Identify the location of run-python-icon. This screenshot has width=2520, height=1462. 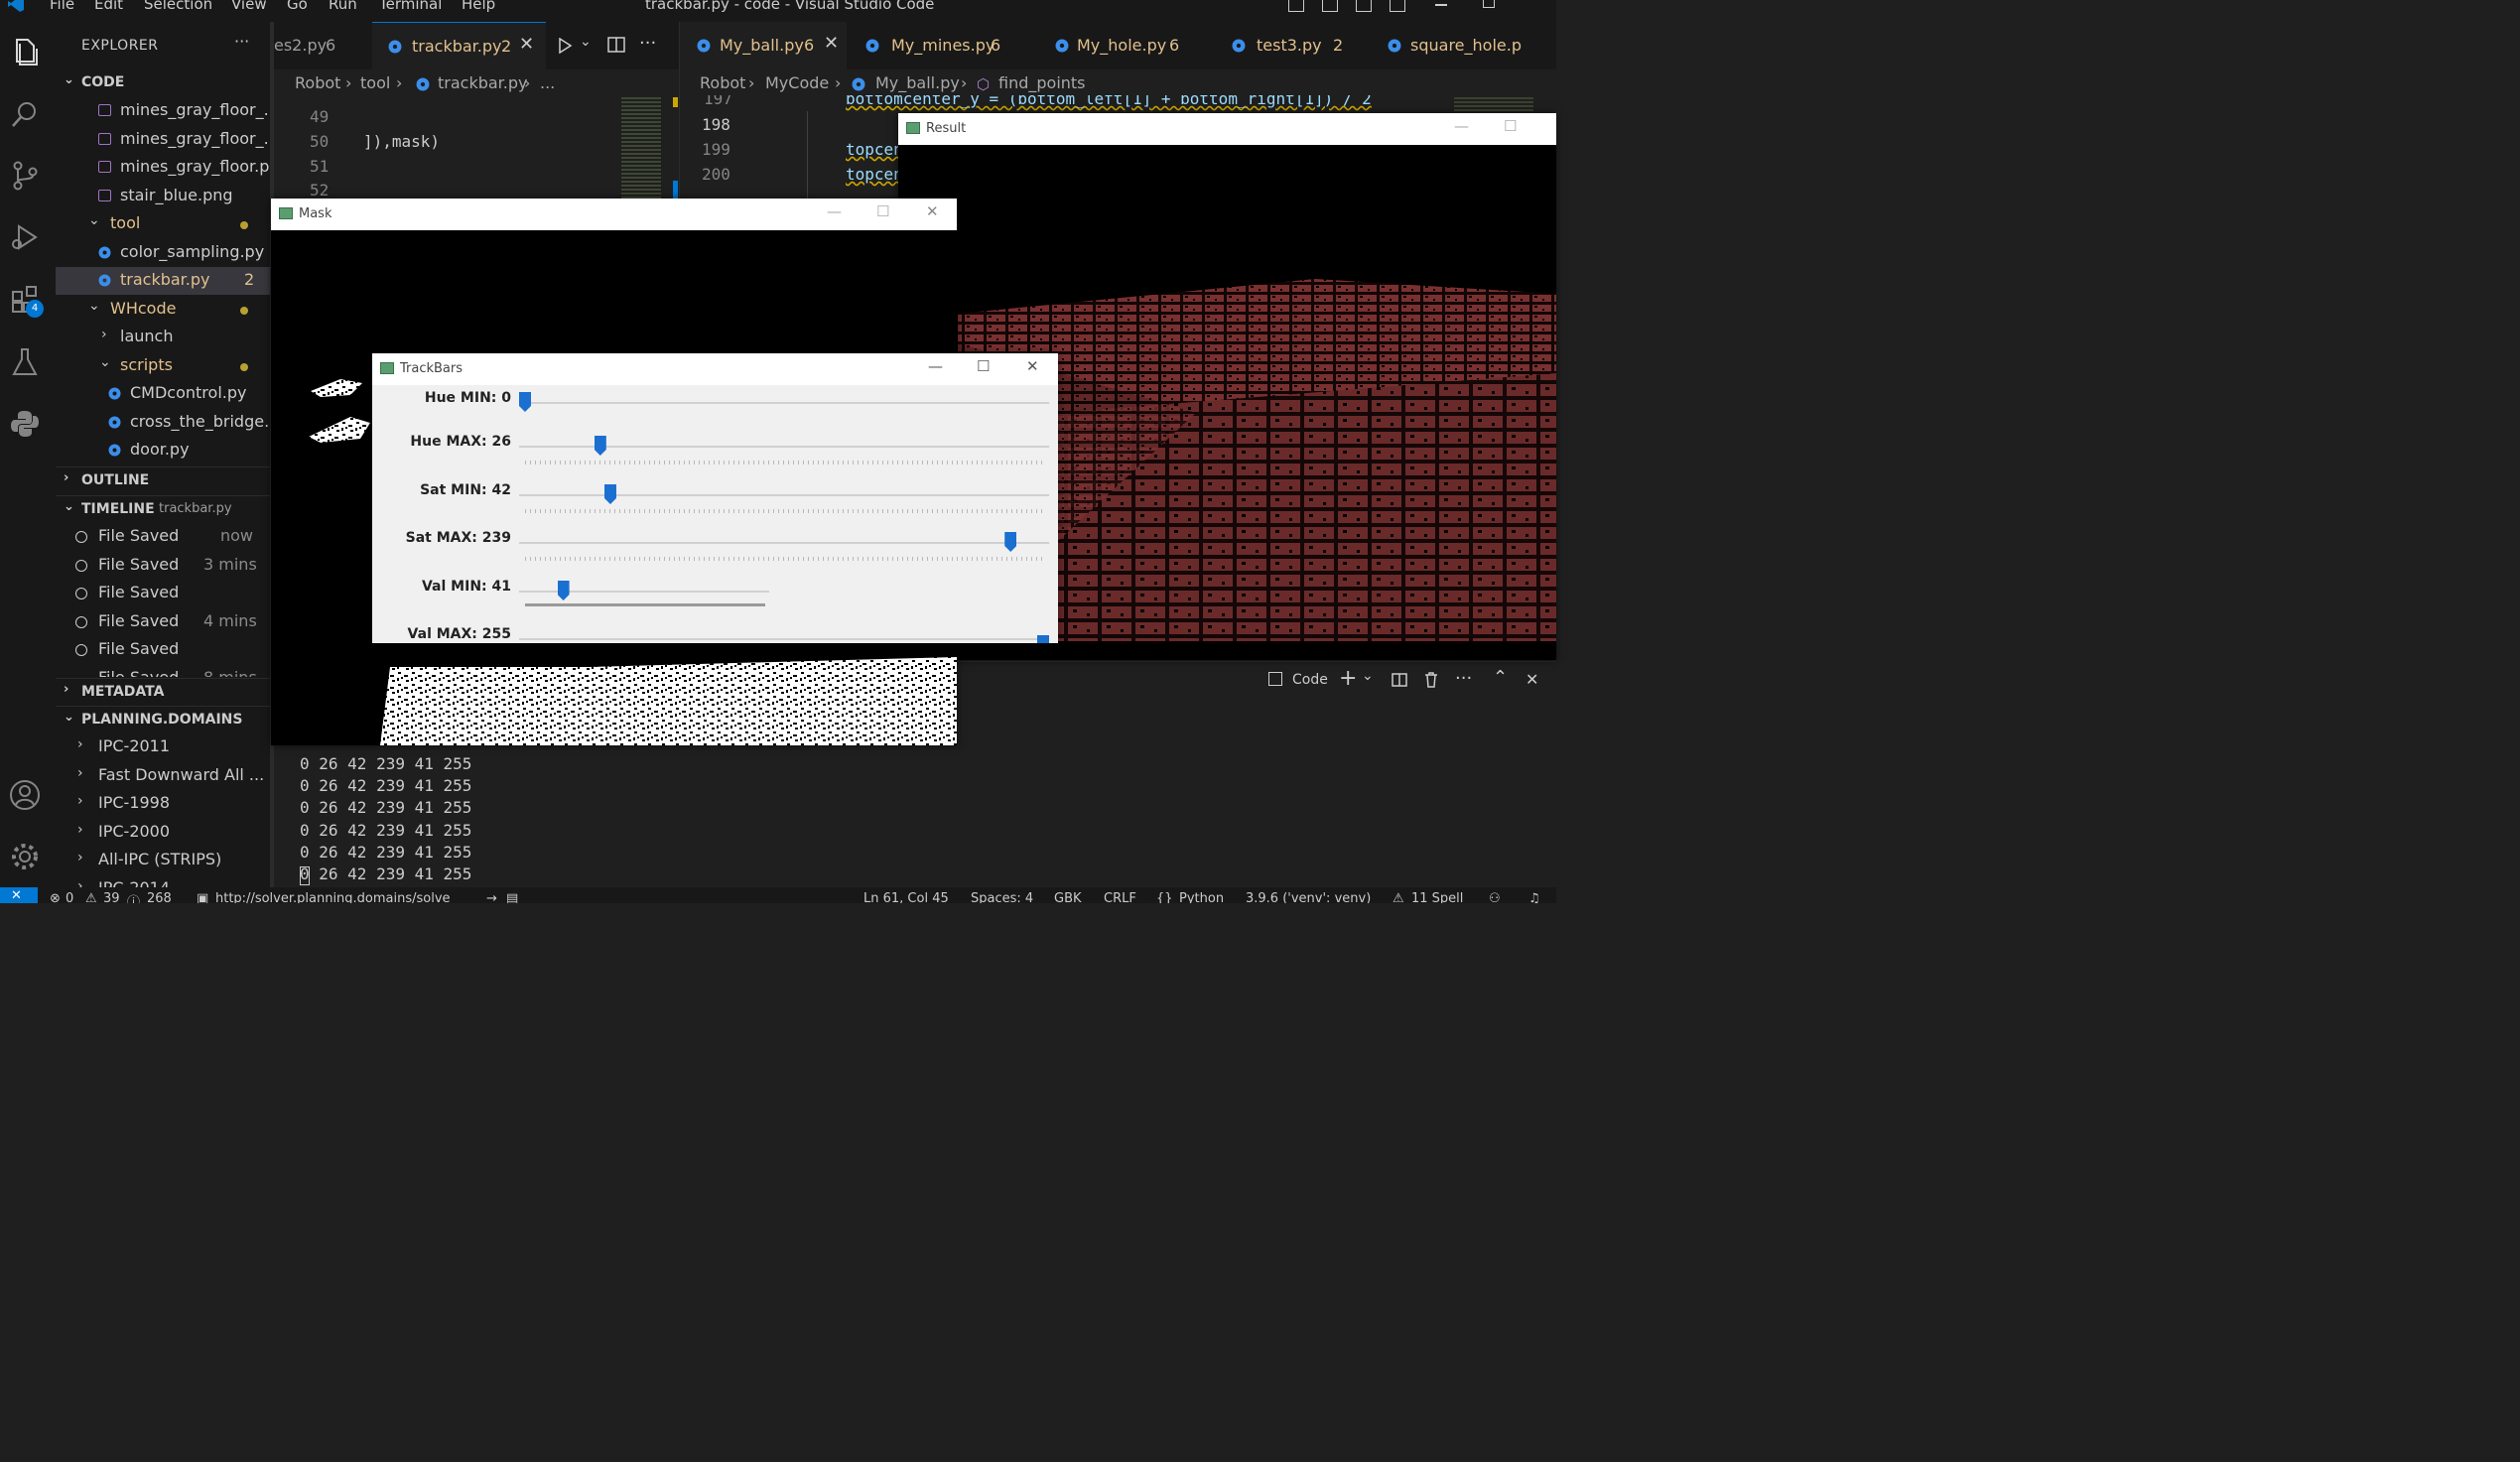
(565, 46).